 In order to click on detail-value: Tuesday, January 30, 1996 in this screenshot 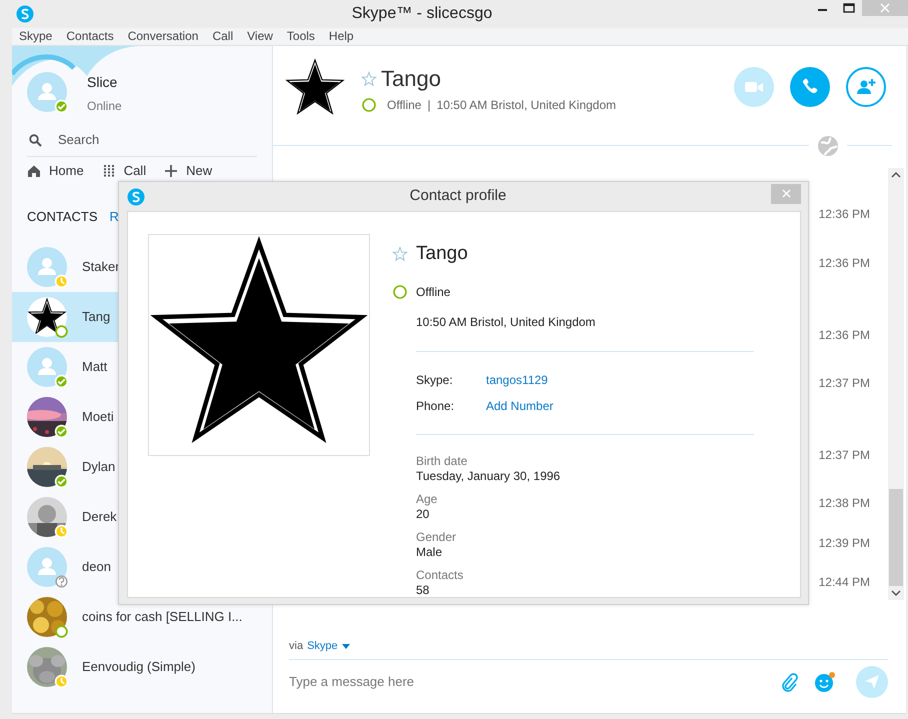, I will do `click(489, 476)`.